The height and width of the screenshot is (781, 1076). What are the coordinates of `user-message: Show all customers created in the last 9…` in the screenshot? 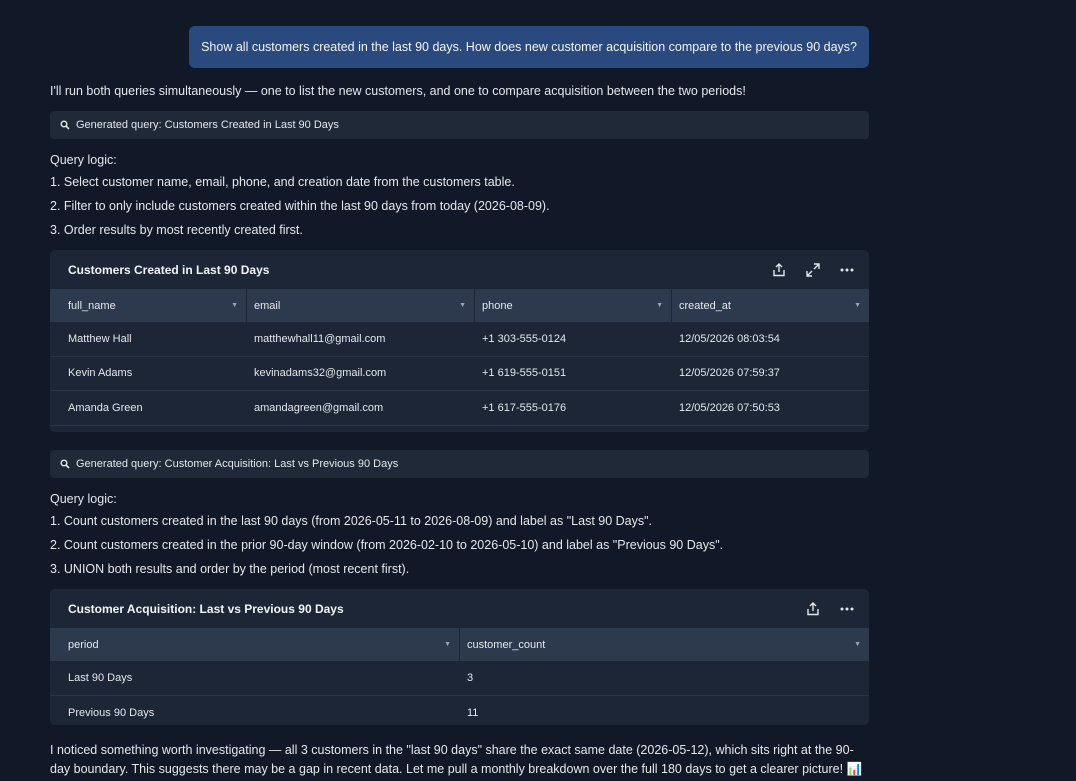 It's located at (529, 47).